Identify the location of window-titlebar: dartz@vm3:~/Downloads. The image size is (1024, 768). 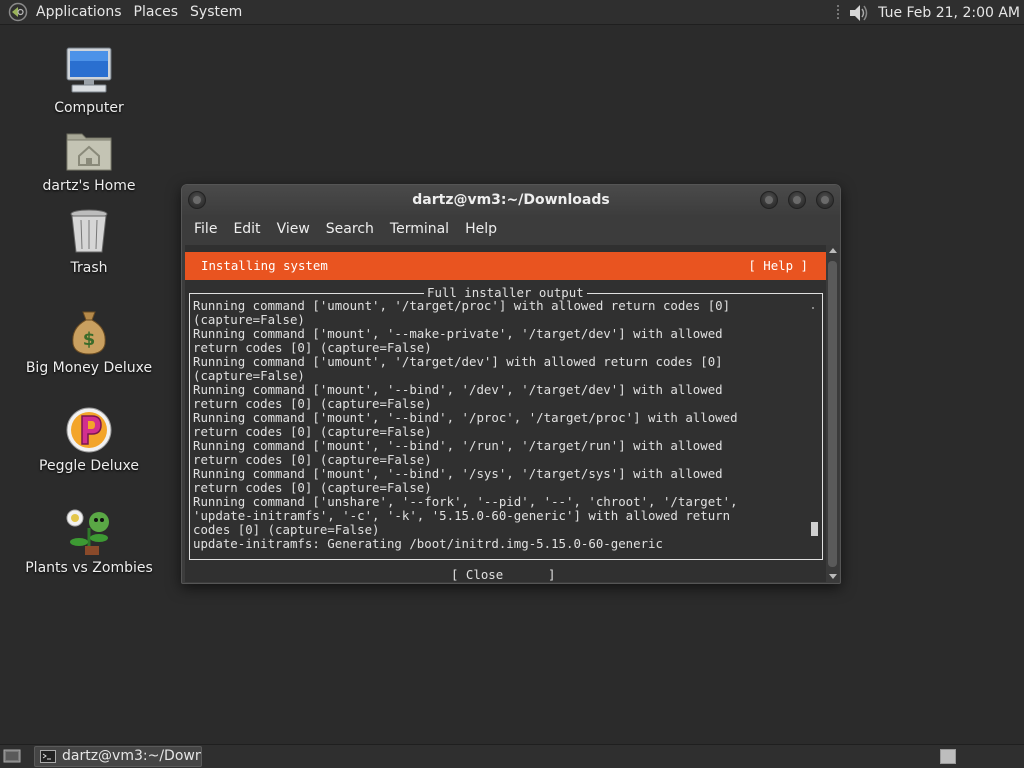
(511, 200).